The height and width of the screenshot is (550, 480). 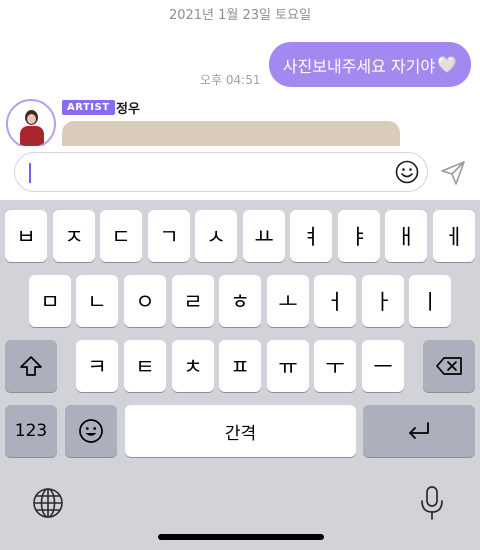 What do you see at coordinates (240, 301) in the screenshot?
I see `key-h: ㅎ` at bounding box center [240, 301].